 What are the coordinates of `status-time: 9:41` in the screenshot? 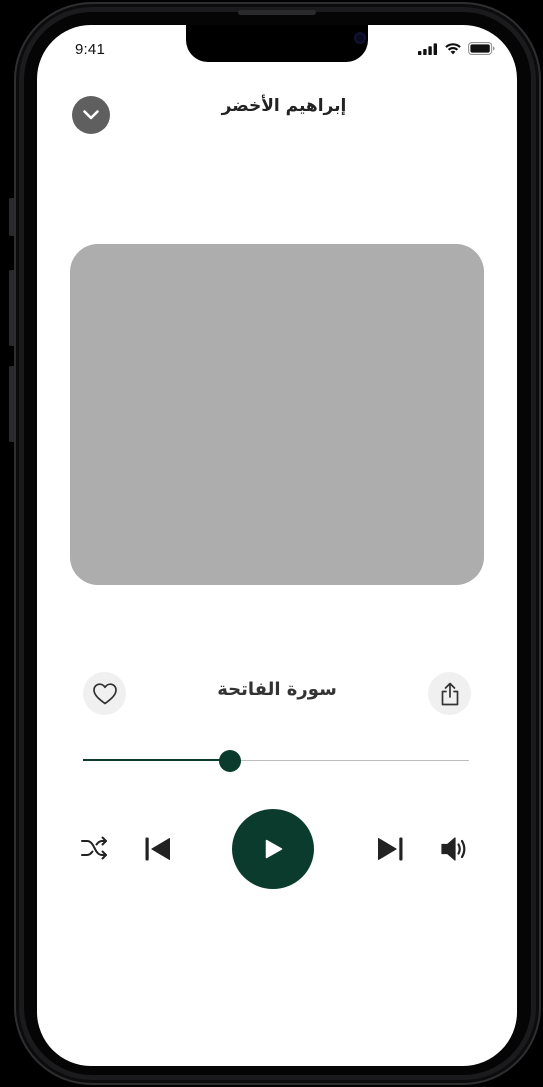 It's located at (90, 49).